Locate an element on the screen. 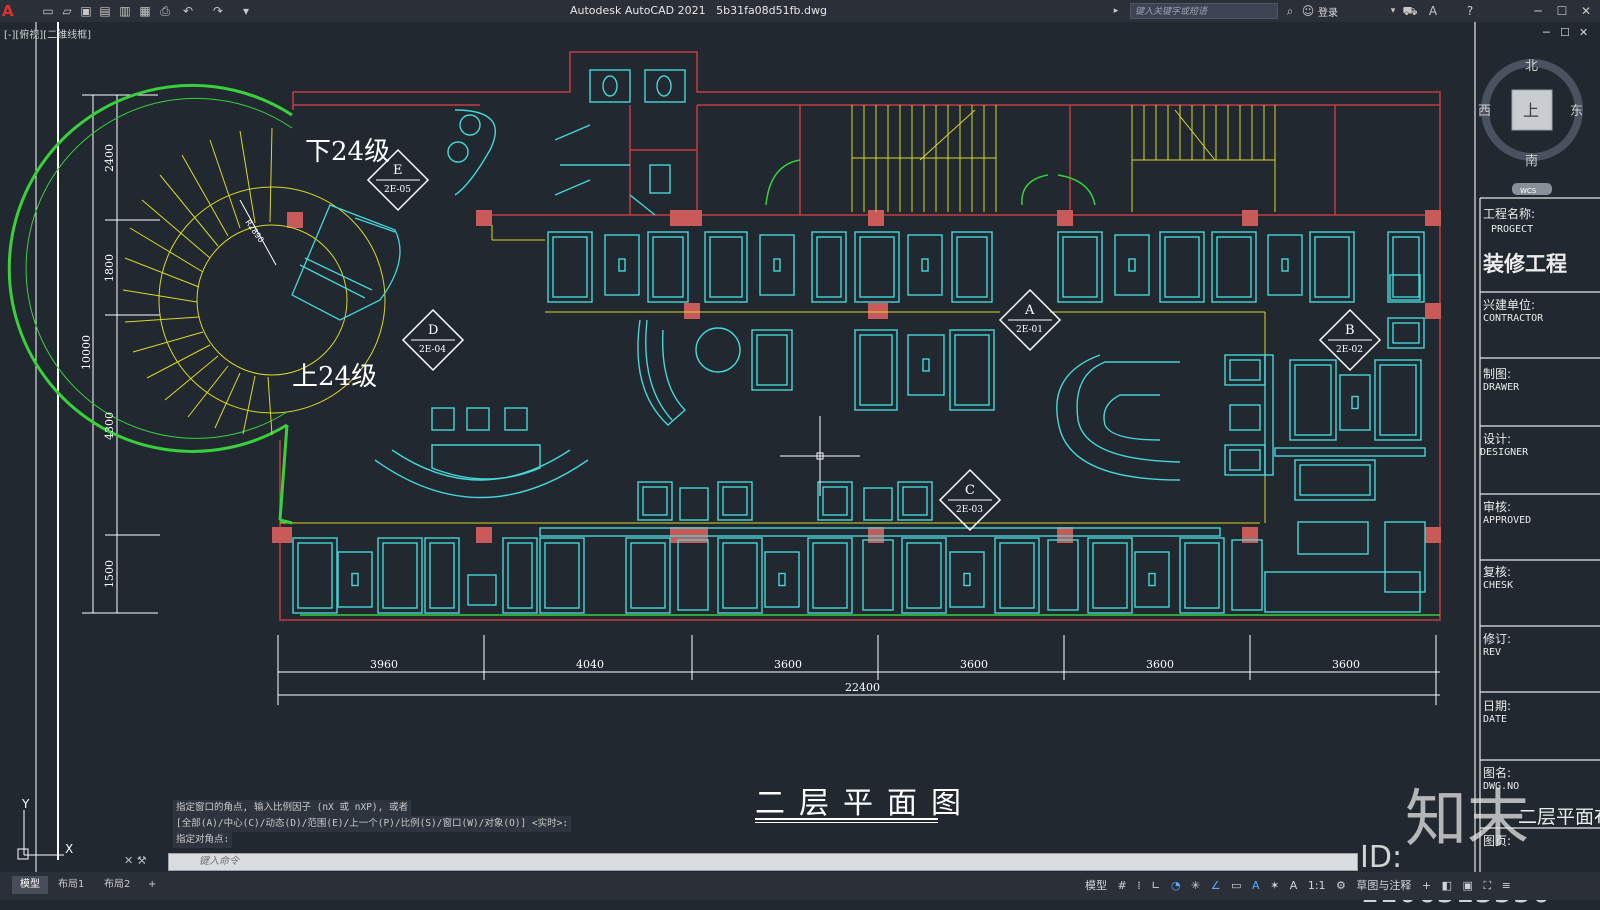 This screenshot has width=1600, height=910. cart-icon: ⛟ is located at coordinates (1410, 11).